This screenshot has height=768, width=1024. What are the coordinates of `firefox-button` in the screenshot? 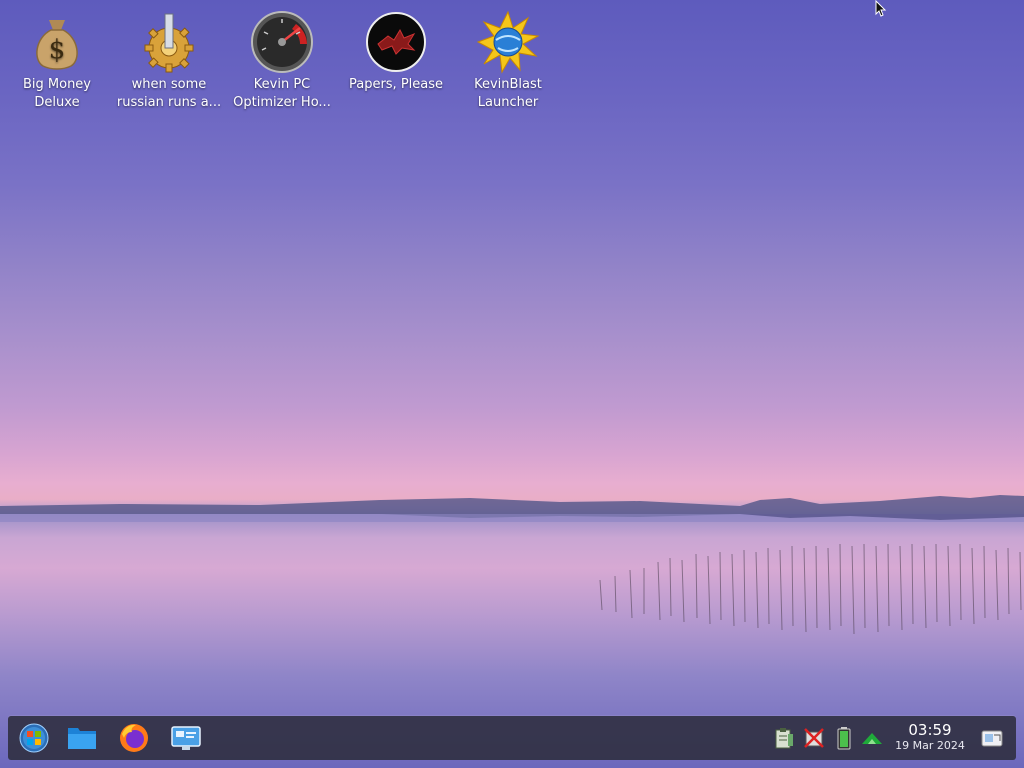 It's located at (134, 738).